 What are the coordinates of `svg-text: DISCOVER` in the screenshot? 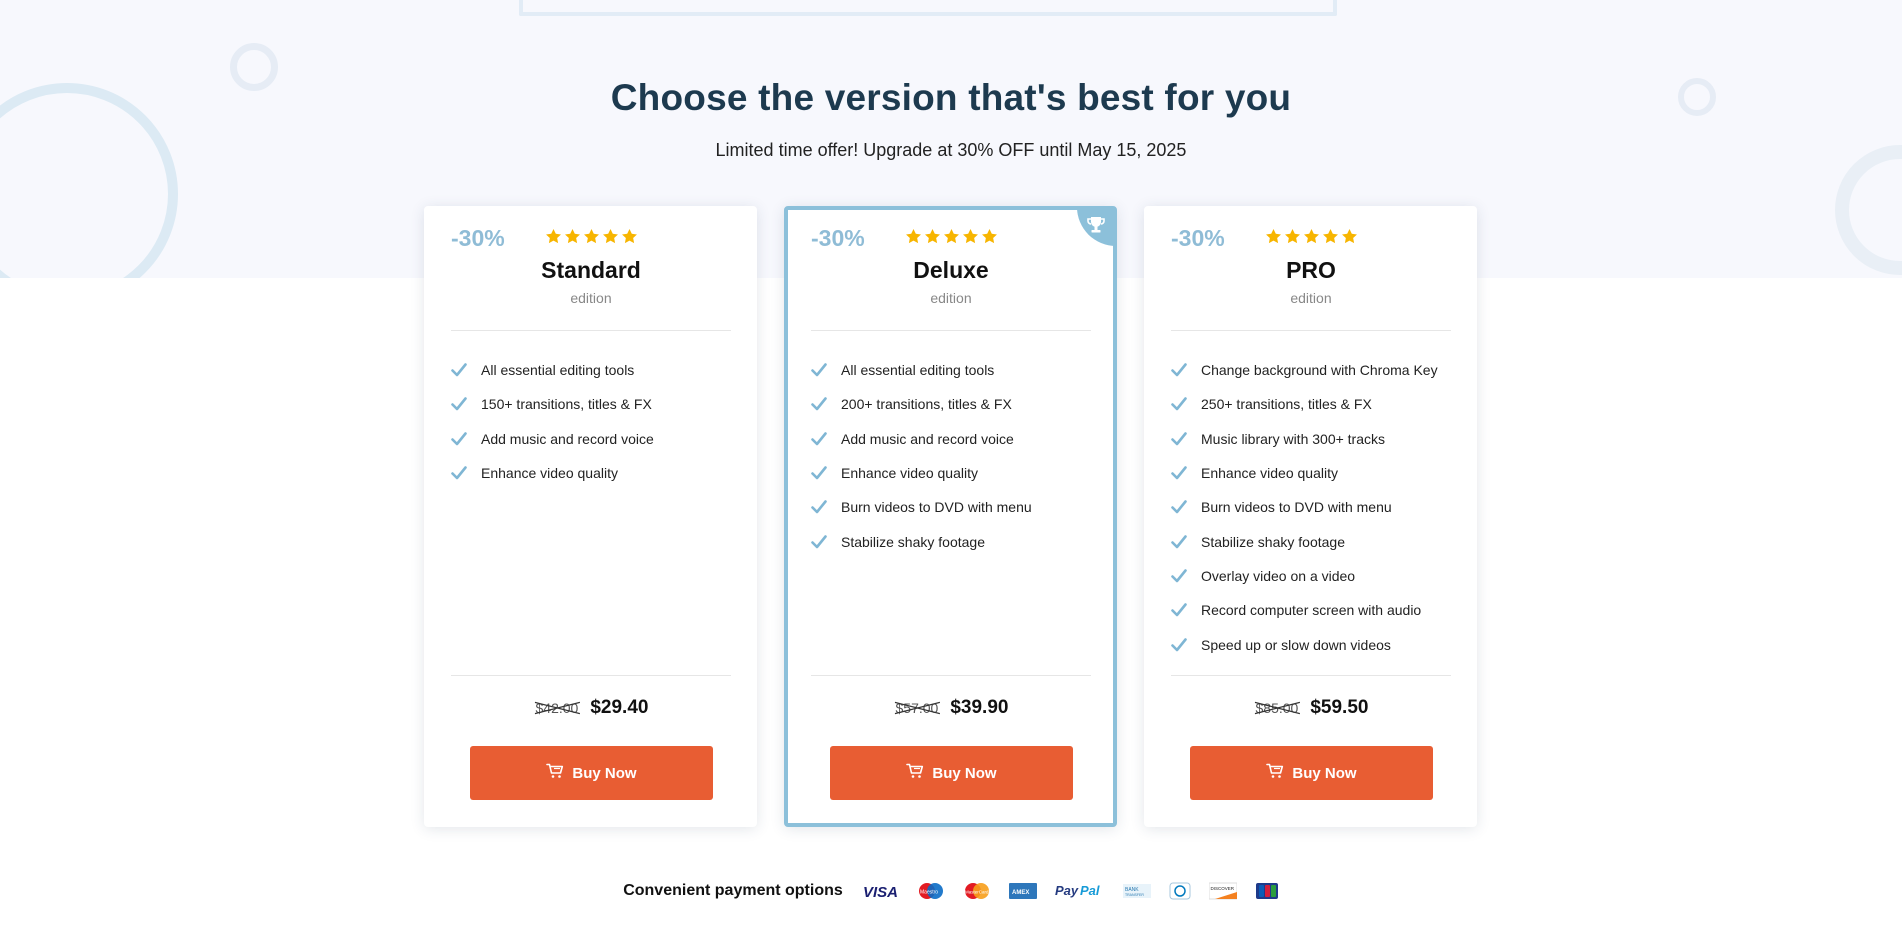 It's located at (1222, 888).